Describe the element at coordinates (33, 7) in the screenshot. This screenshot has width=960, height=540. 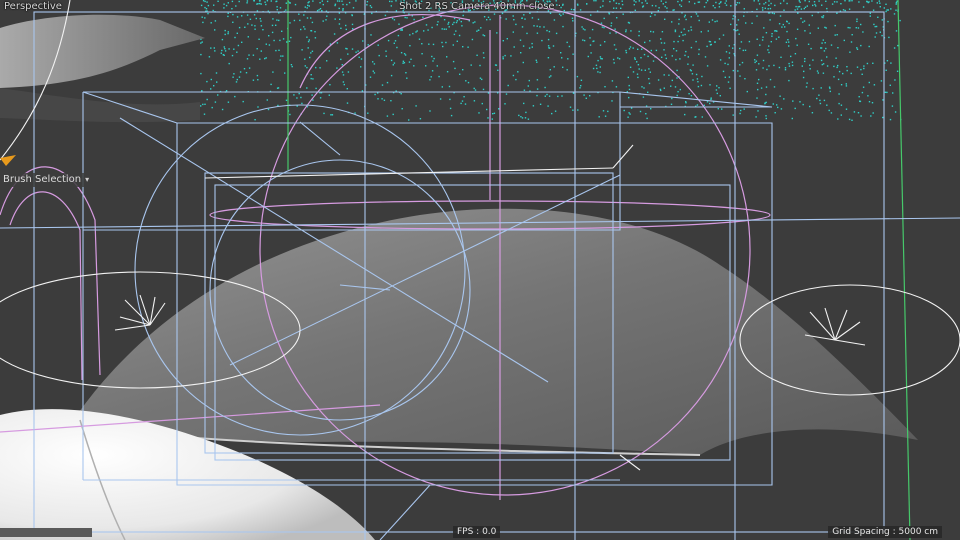
I see `view-name-label: Perspective` at that location.